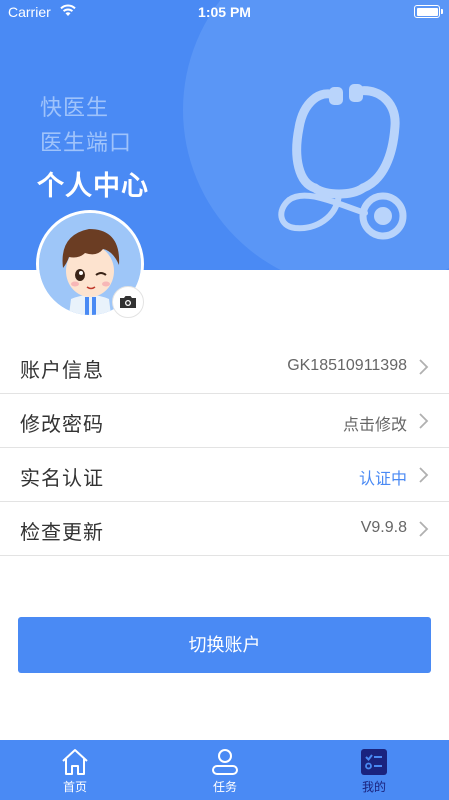 This screenshot has width=449, height=800. Describe the element at coordinates (75, 107) in the screenshot. I see `app-name: 快医生` at that location.